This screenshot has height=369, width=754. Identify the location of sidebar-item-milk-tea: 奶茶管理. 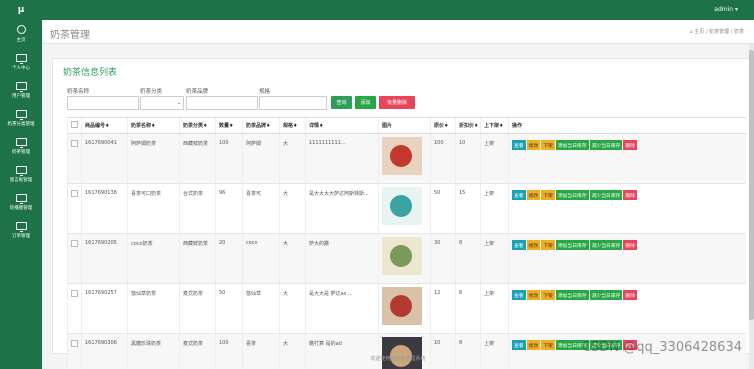
(21, 146).